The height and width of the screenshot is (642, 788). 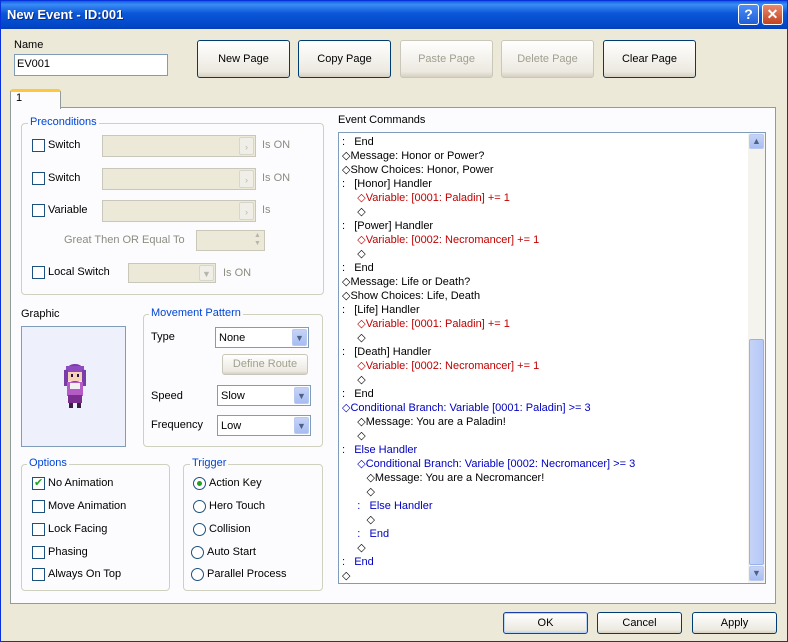 I want to click on great-then-stepper: ▲ ▼, so click(x=230, y=240).